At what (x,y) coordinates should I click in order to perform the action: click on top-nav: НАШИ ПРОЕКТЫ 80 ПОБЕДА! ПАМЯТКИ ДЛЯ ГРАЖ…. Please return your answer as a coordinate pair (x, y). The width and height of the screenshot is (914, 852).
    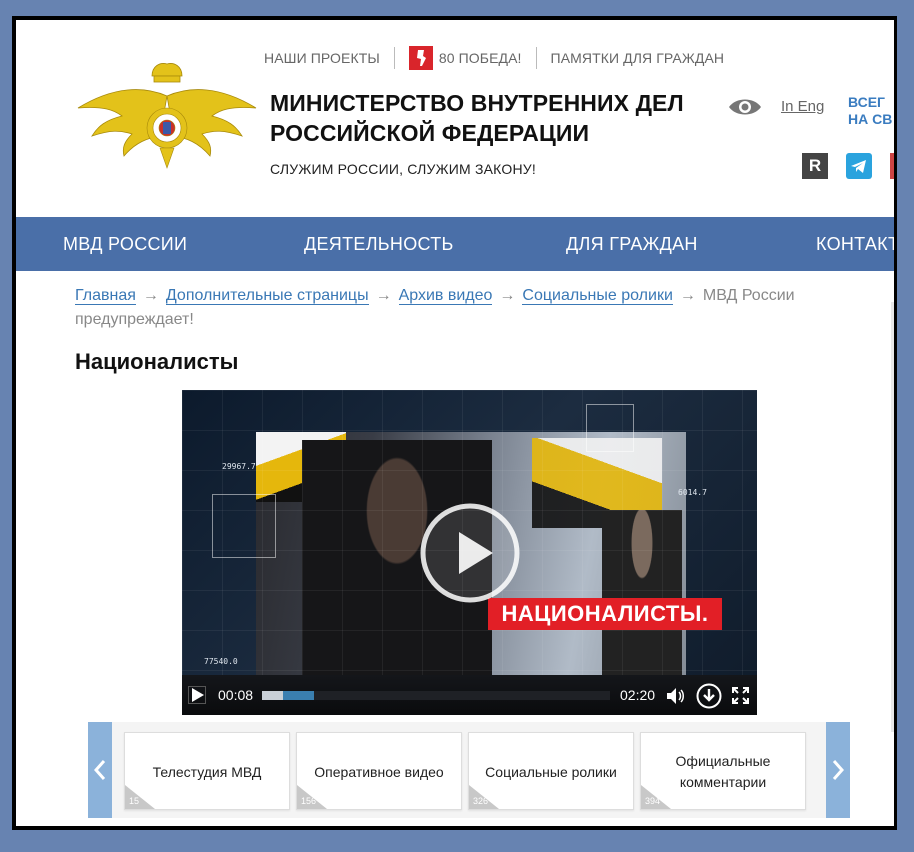
    Looking at the image, I should click on (494, 58).